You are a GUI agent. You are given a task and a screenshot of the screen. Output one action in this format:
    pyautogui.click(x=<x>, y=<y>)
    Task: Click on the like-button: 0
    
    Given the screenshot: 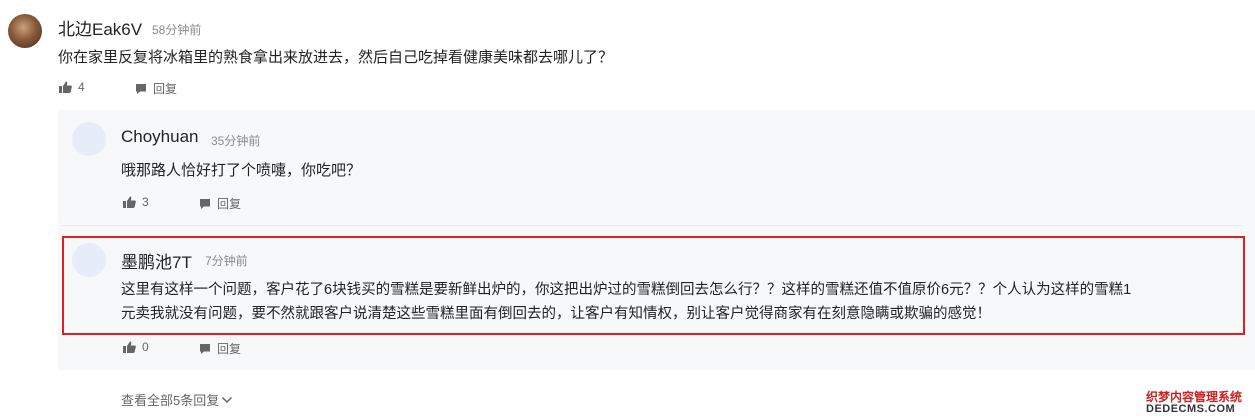 What is the action you would take?
    pyautogui.click(x=136, y=347)
    